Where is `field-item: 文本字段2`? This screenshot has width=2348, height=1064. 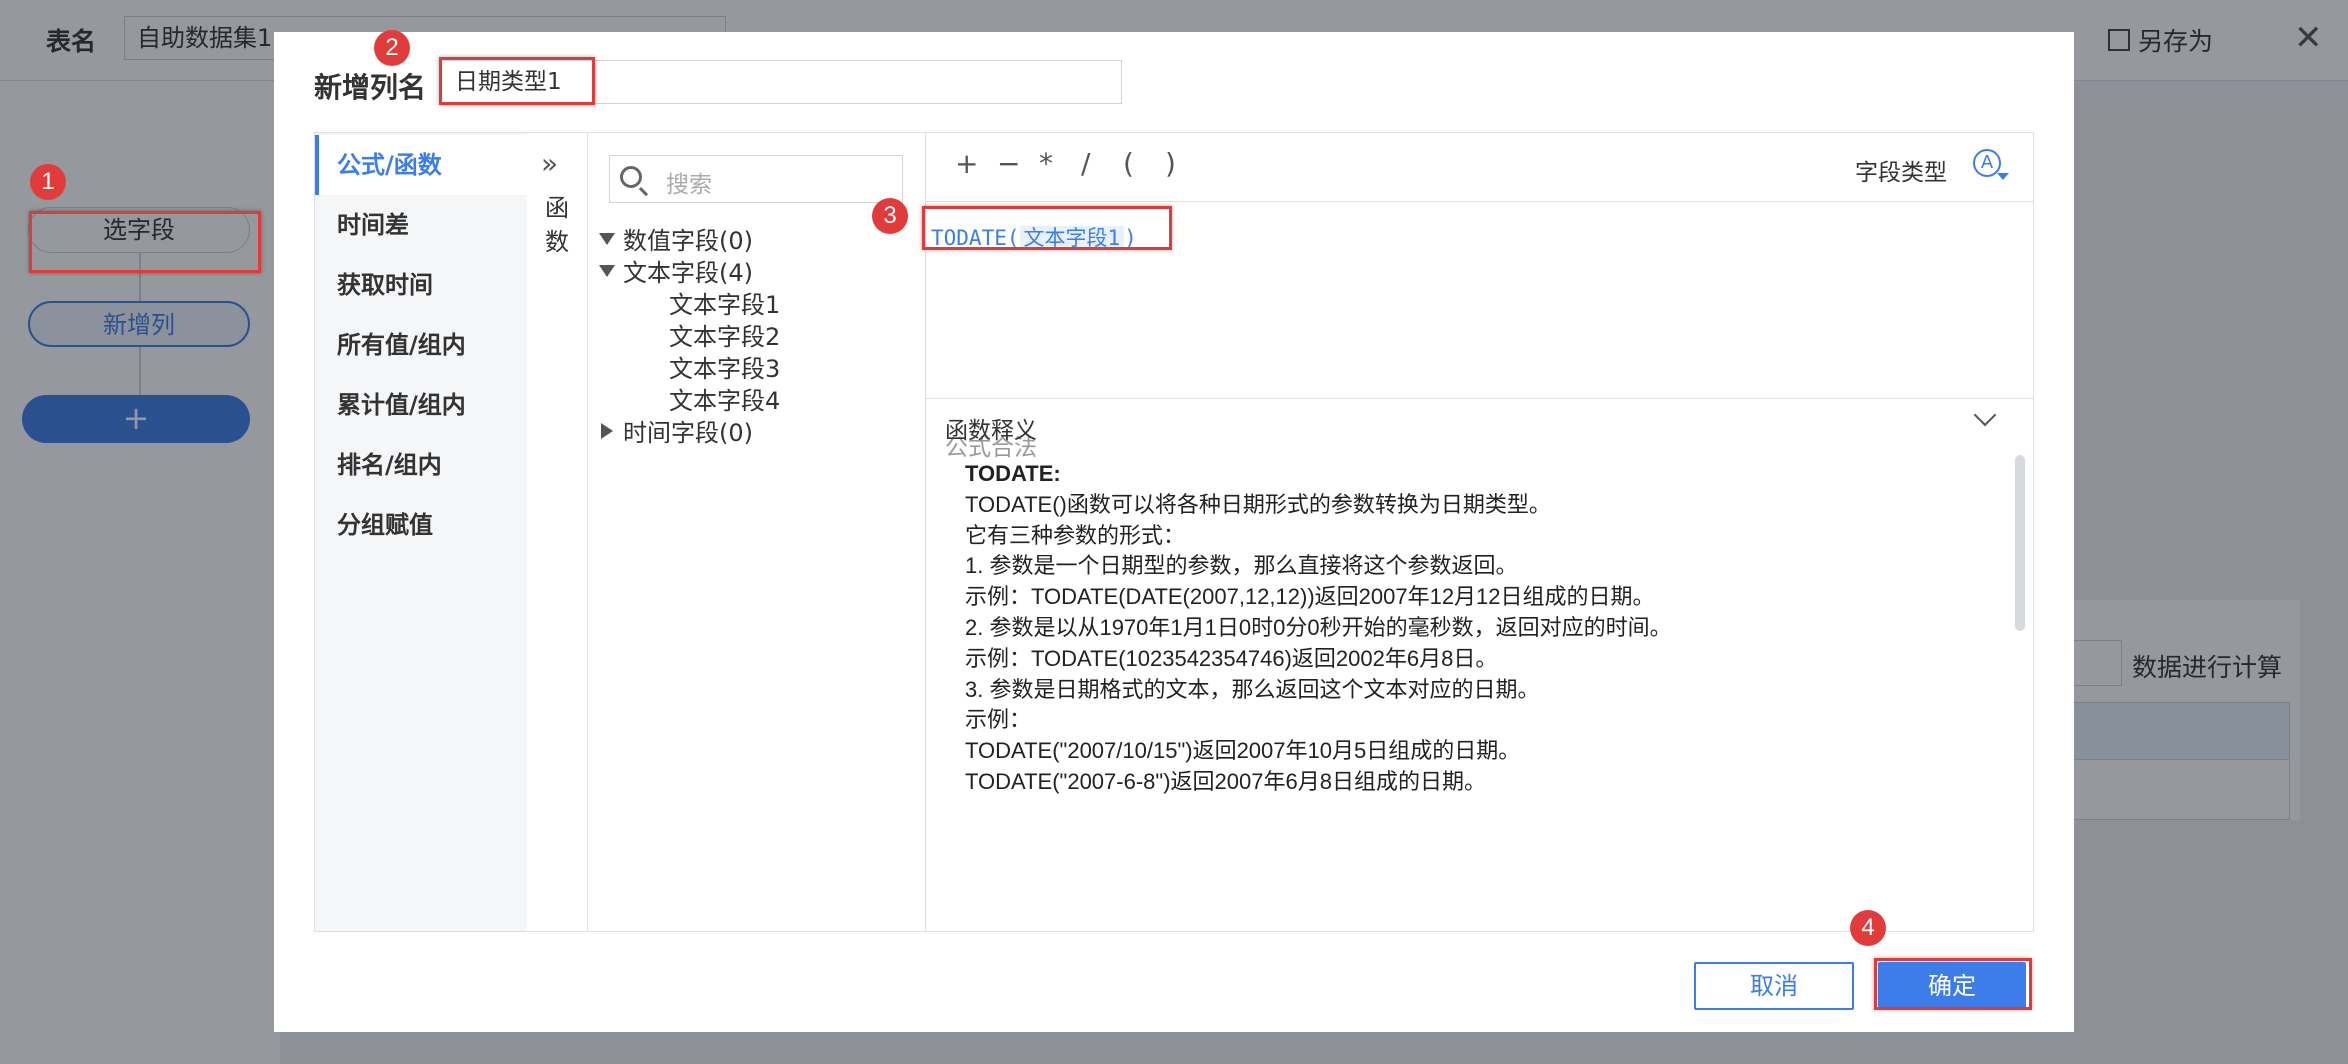 field-item: 文本字段2 is located at coordinates (724, 334).